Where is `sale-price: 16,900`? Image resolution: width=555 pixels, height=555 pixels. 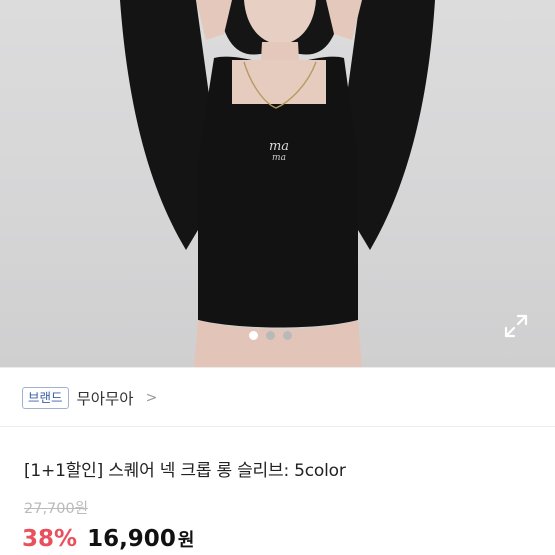 sale-price: 16,900 is located at coordinates (131, 539).